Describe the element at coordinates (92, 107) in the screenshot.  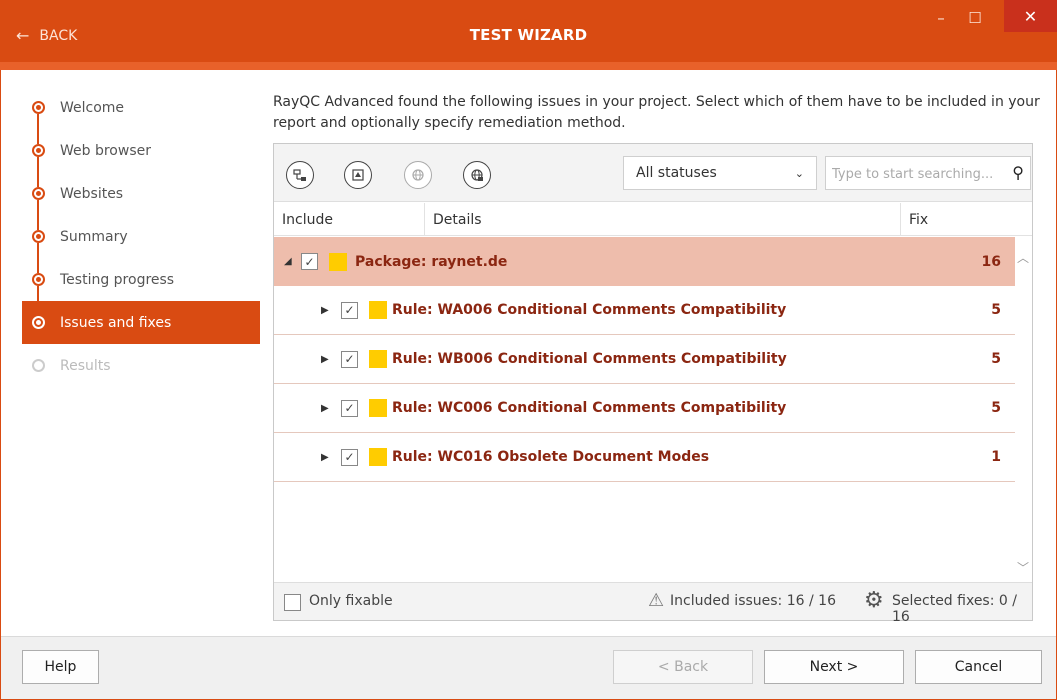
I see `step-label: Welcome` at that location.